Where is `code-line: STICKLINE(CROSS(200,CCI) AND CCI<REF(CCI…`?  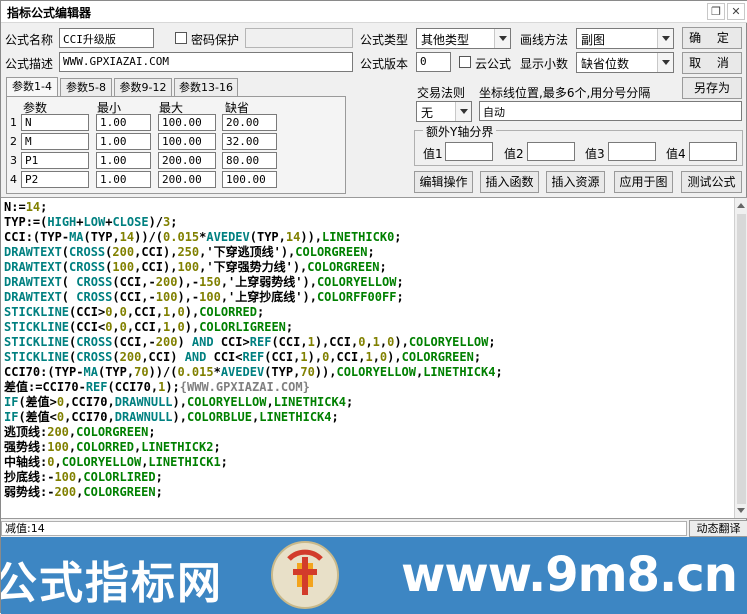
code-line: STICKLINE(CROSS(200,CCI) AND CCI<REF(CCI… is located at coordinates (253, 357).